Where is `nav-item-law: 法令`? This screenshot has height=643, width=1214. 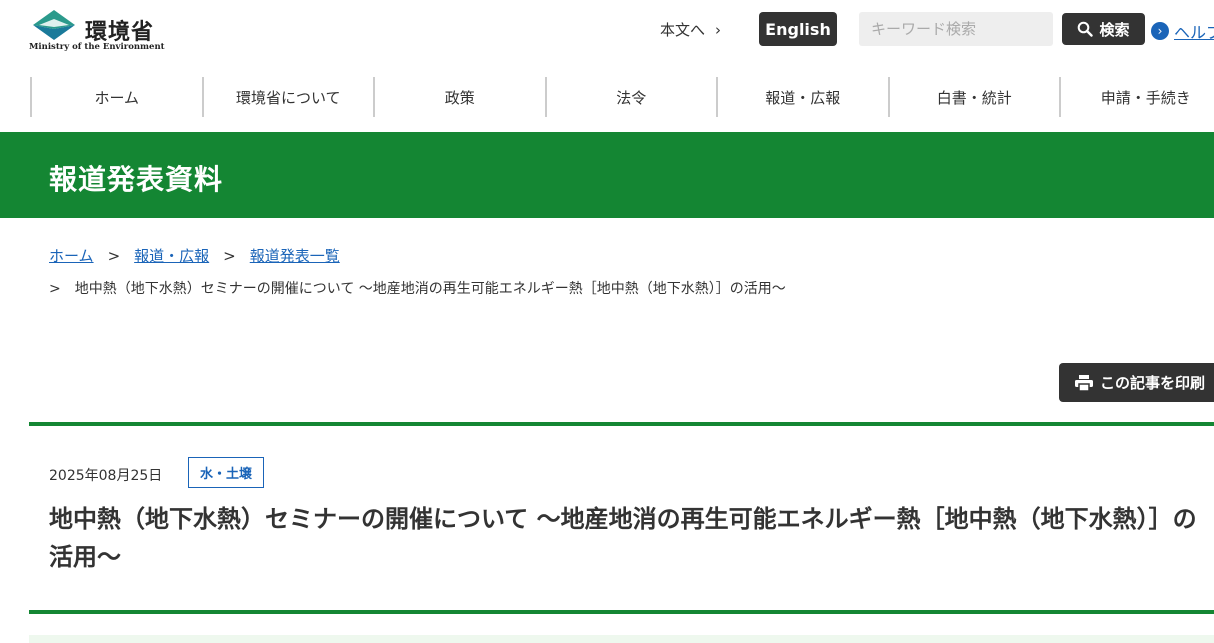
nav-item-law: 法令 is located at coordinates (630, 97).